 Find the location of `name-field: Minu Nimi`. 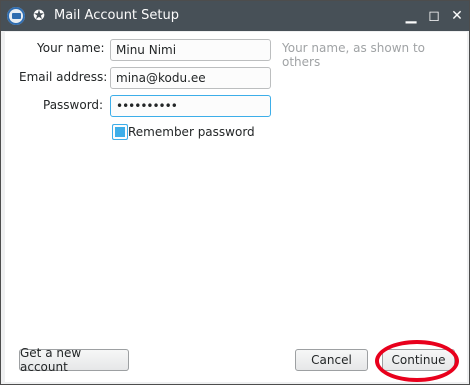

name-field: Minu Nimi is located at coordinates (190, 50).